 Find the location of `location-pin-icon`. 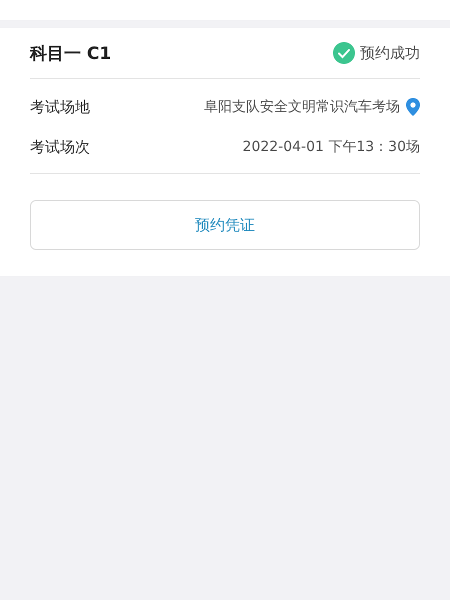

location-pin-icon is located at coordinates (413, 107).